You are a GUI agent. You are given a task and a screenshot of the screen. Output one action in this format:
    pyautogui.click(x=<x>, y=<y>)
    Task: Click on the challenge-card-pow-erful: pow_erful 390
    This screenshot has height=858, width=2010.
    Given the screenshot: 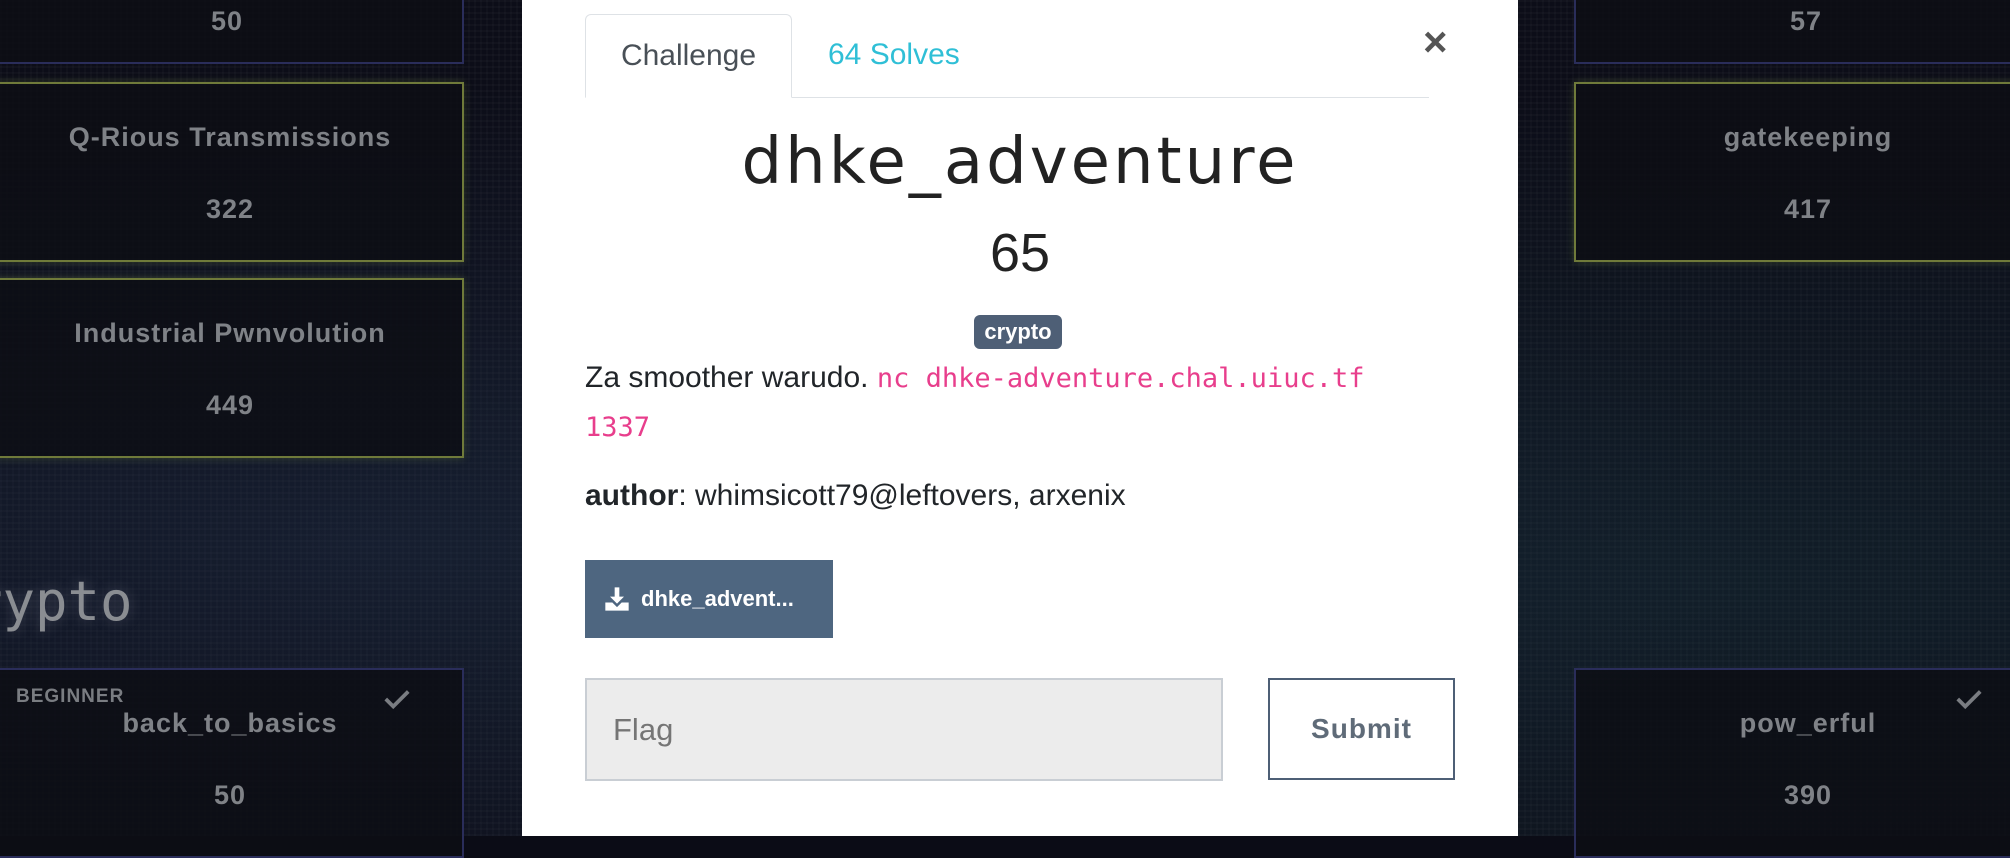 What is the action you would take?
    pyautogui.click(x=1792, y=763)
    